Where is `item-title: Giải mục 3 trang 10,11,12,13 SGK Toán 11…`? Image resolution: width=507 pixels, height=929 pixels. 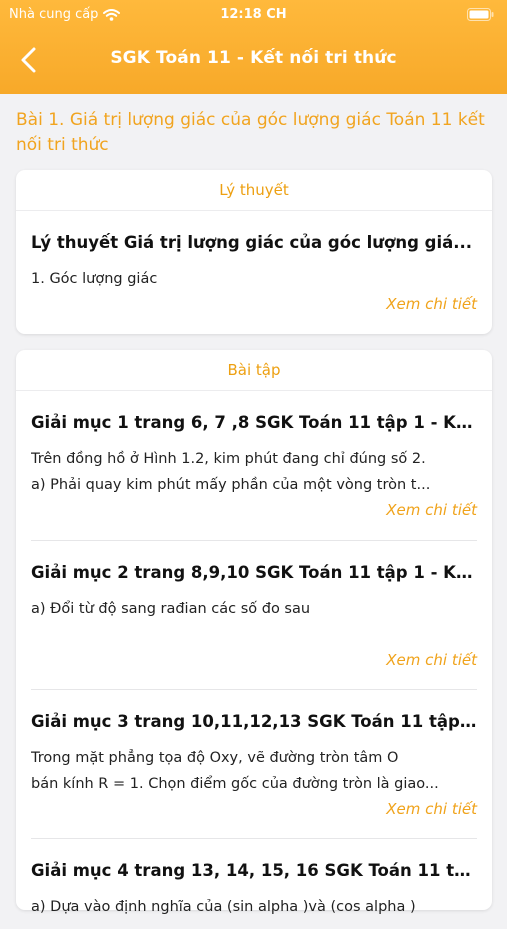
item-title: Giải mục 3 trang 10,11,12,13 SGK Toán 11… is located at coordinates (254, 721).